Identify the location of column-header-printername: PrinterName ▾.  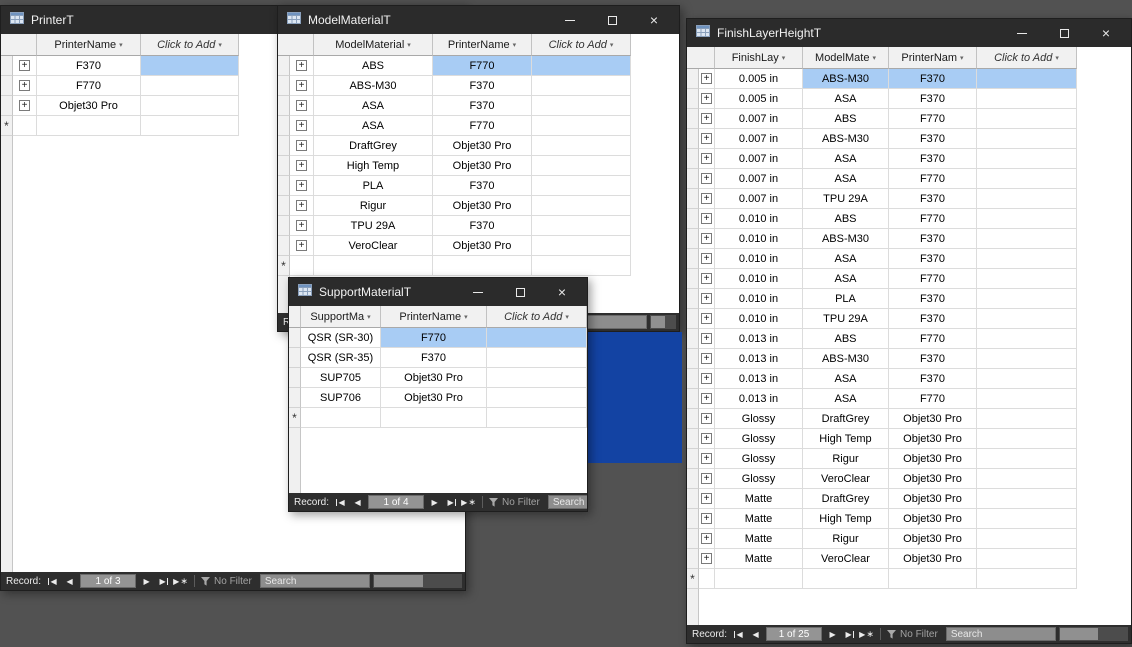
(434, 317).